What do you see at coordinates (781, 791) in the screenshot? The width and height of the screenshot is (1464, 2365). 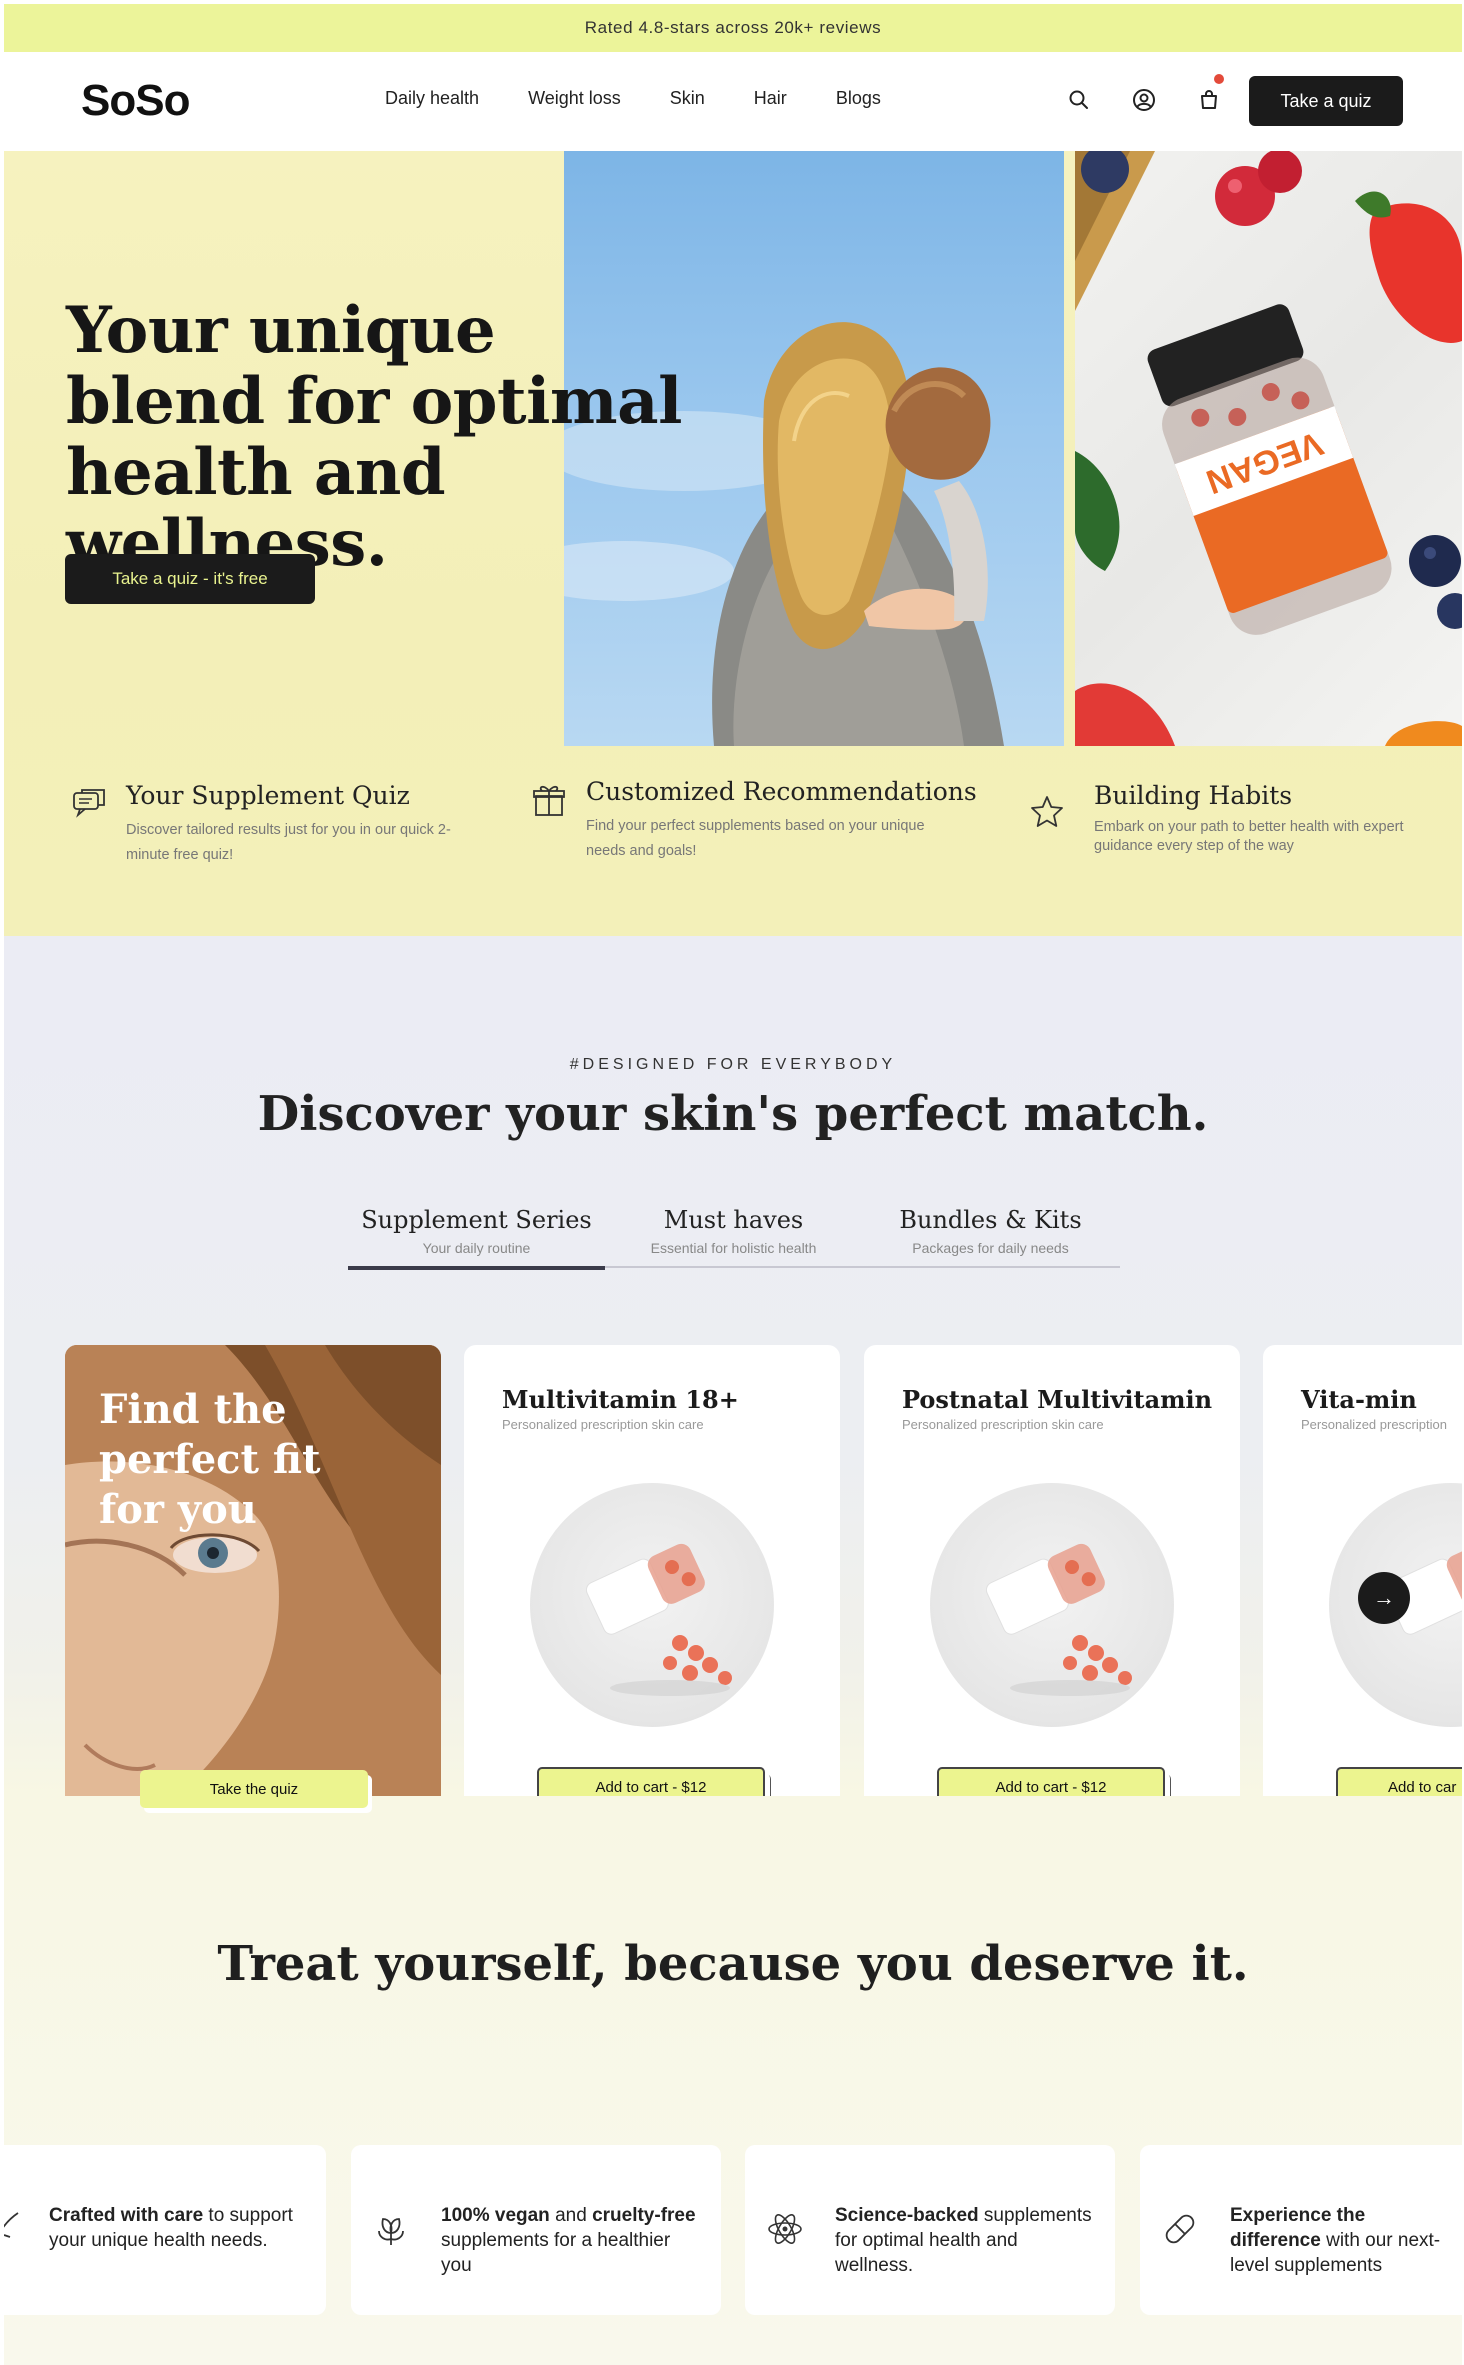 I see `feature-title: Customized Recommendations` at bounding box center [781, 791].